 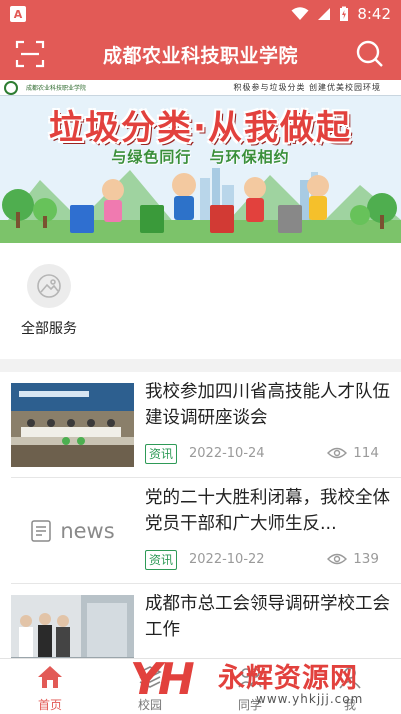 I want to click on wifi-icon, so click(x=300, y=13).